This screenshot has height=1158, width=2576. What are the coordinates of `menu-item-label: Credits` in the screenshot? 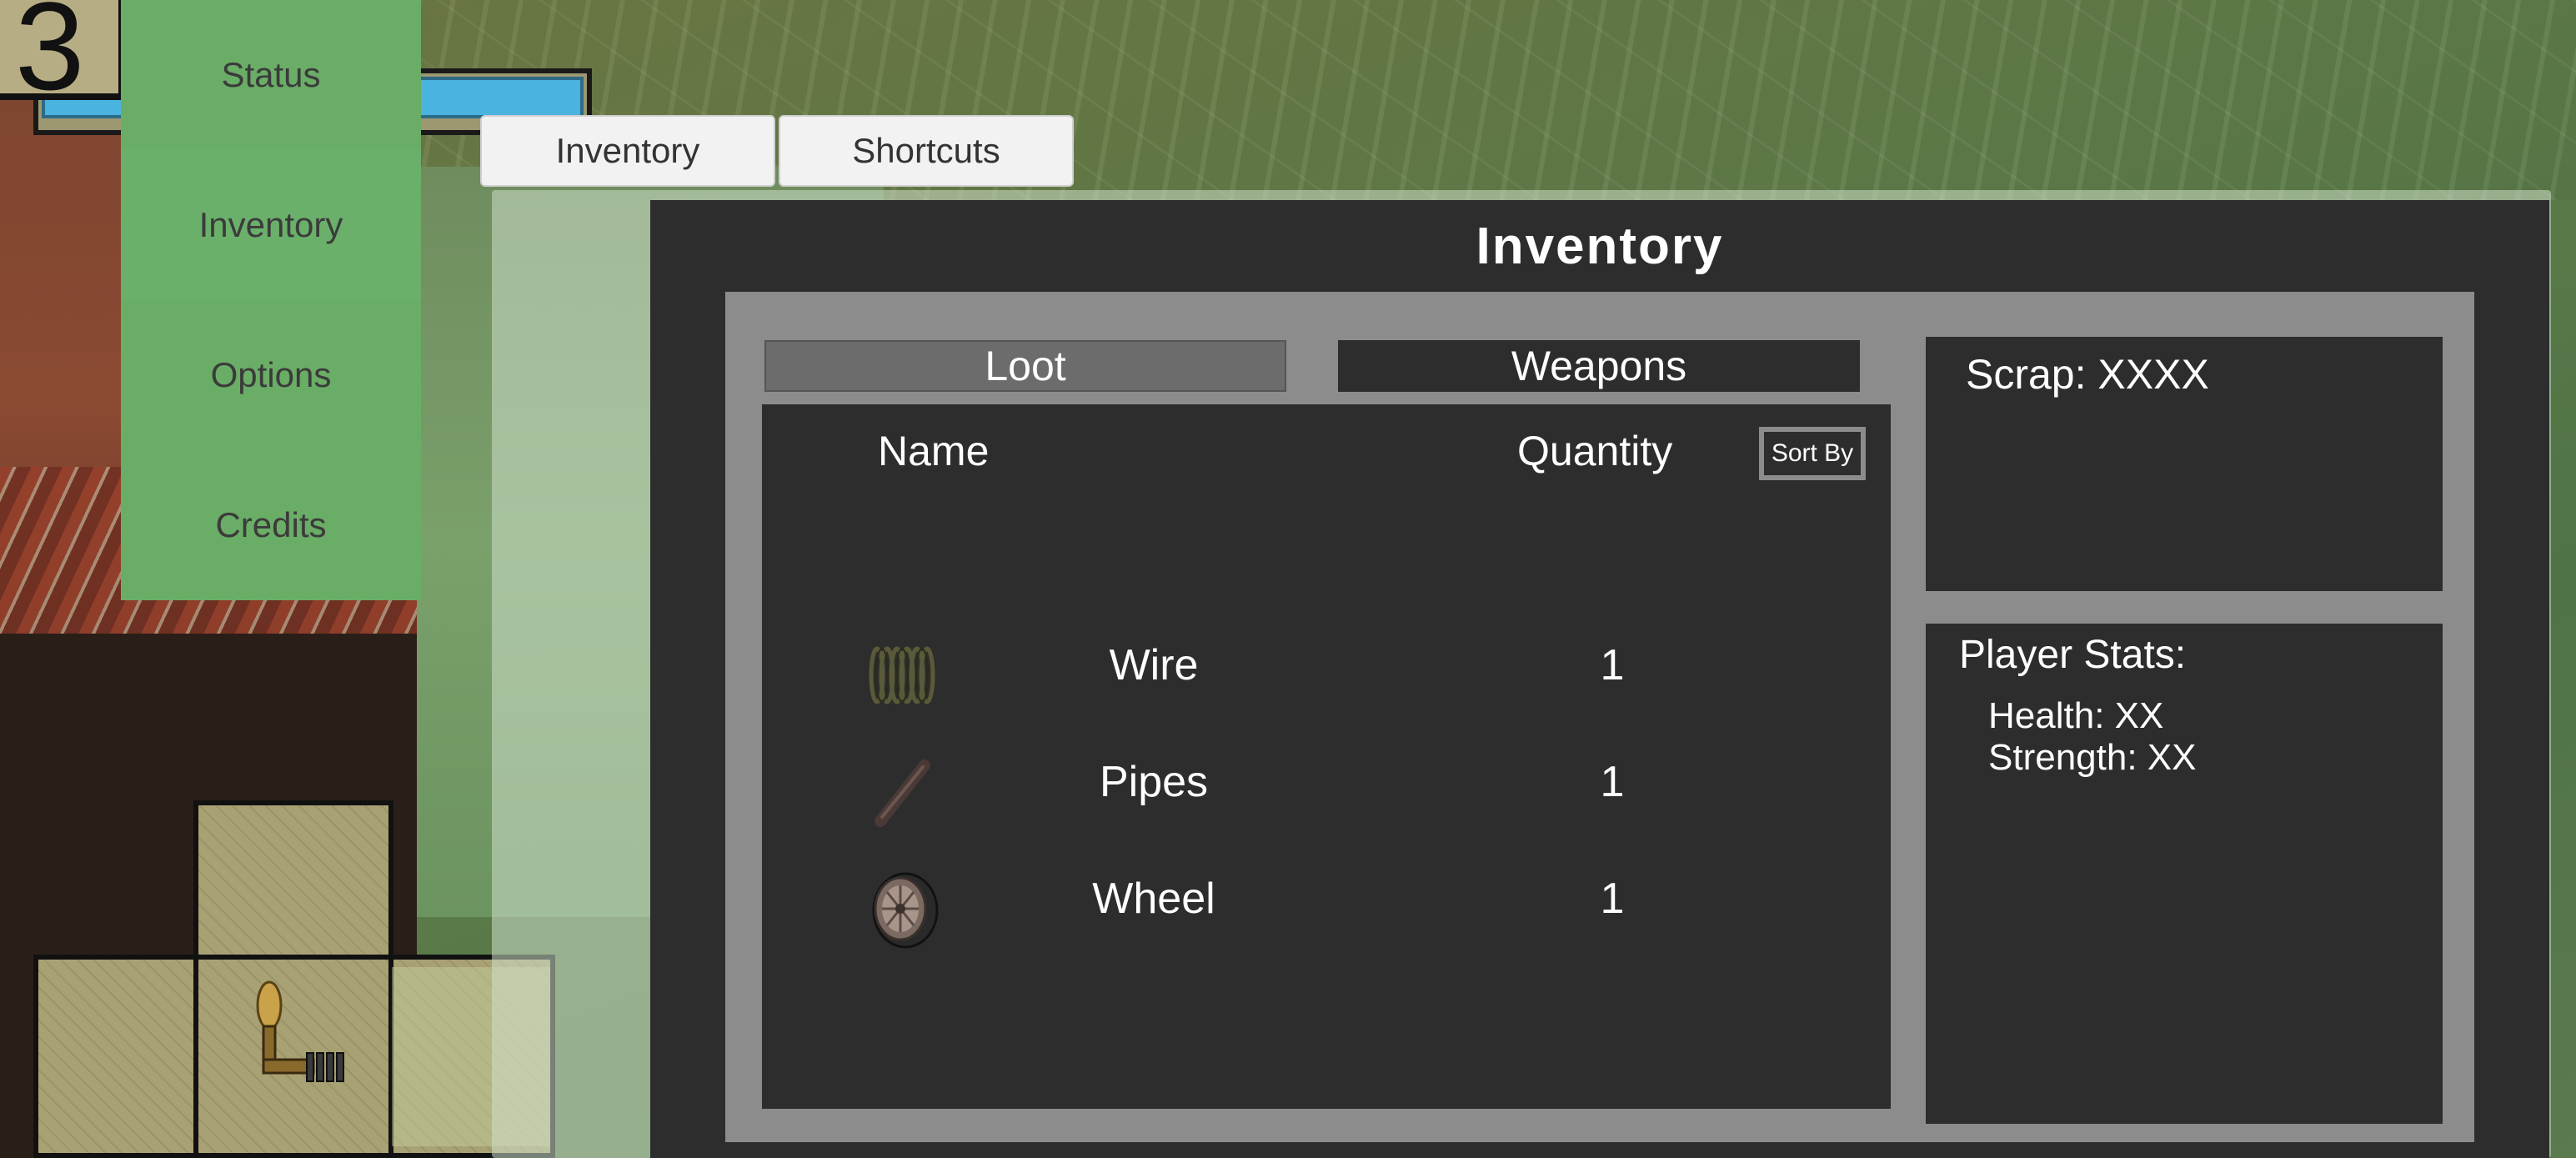 It's located at (271, 524).